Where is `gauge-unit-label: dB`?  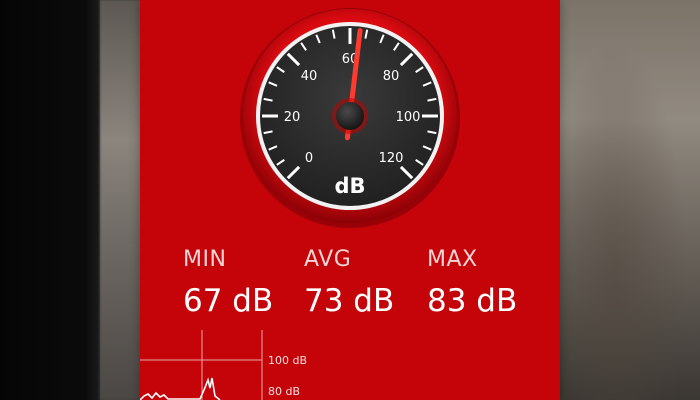
gauge-unit-label: dB is located at coordinates (349, 186).